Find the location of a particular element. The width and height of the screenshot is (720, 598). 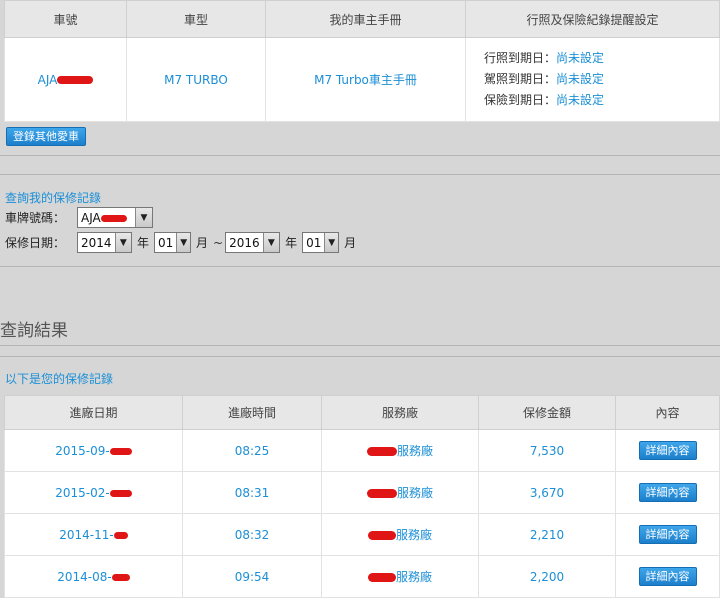

plate-row: 車牌號碼： AJA ▼ is located at coordinates (79, 217).